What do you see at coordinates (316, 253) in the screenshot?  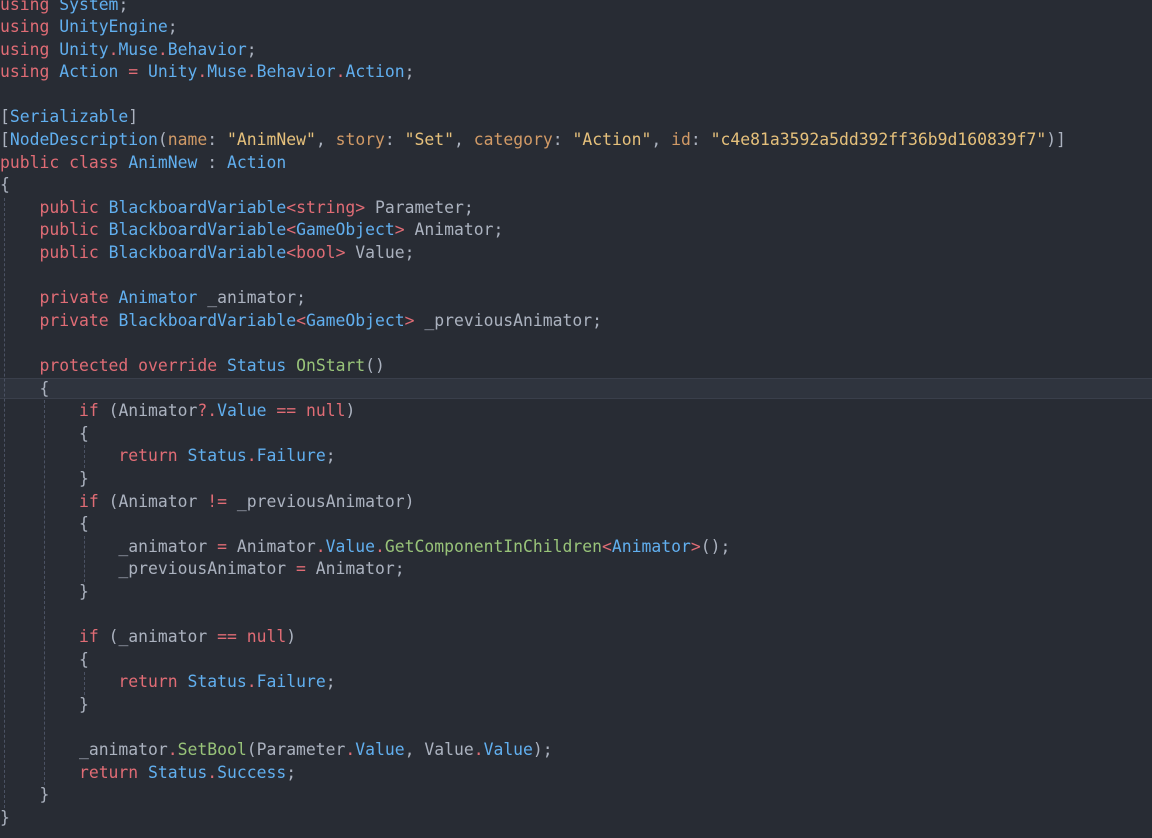 I see `code-token: bool` at bounding box center [316, 253].